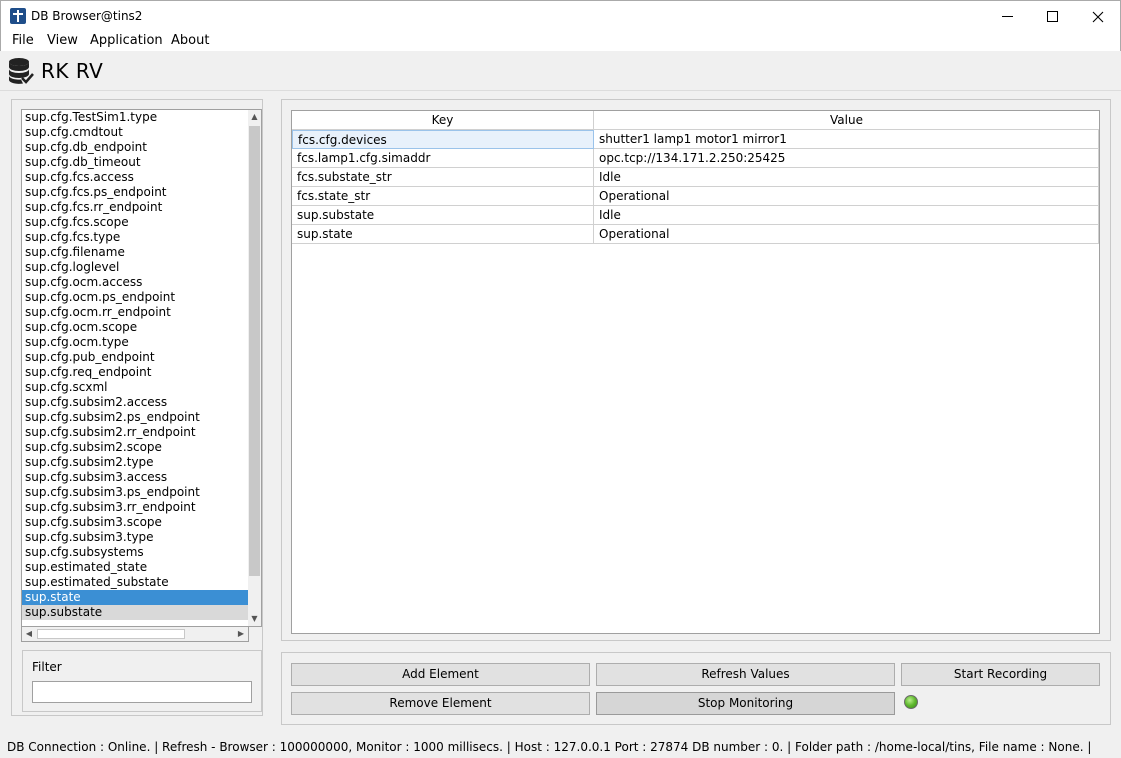 The image size is (1121, 758). I want to click on toolbar-title: RK RV, so click(72, 71).